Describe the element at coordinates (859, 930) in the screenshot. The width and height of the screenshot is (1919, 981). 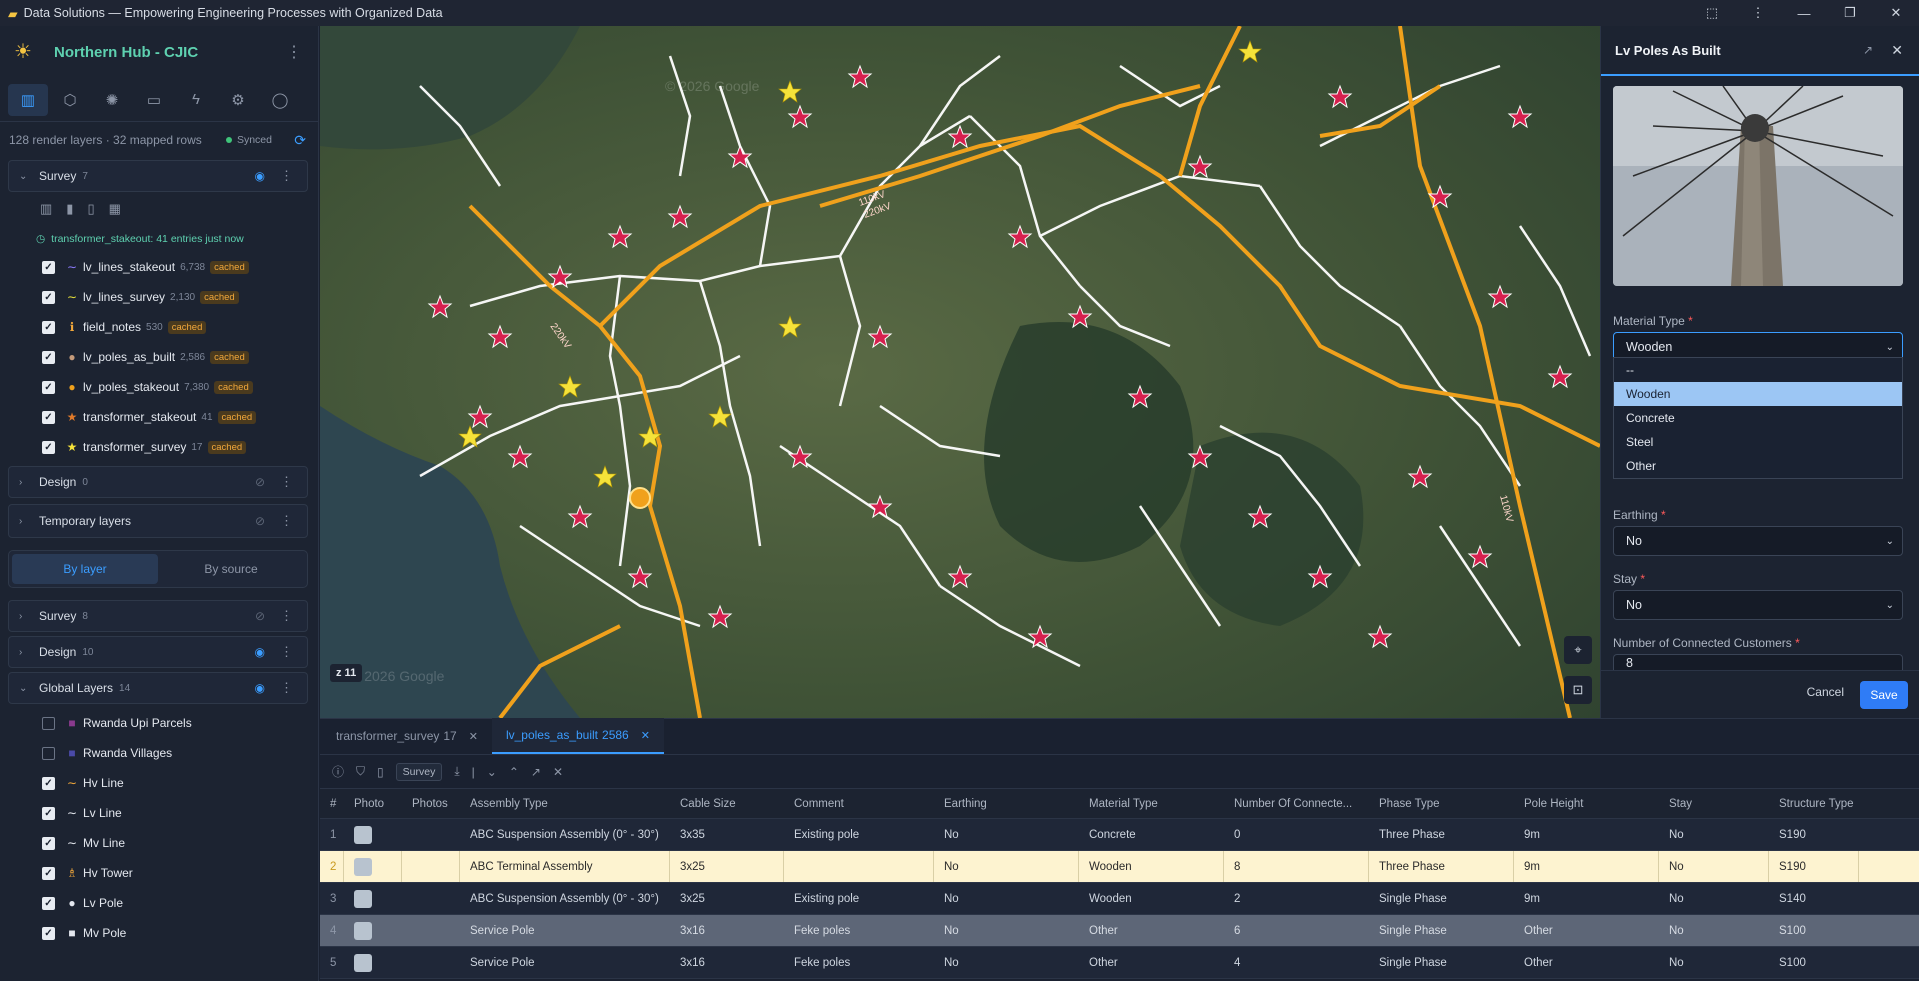
I see `table-cell: Feke poles` at that location.